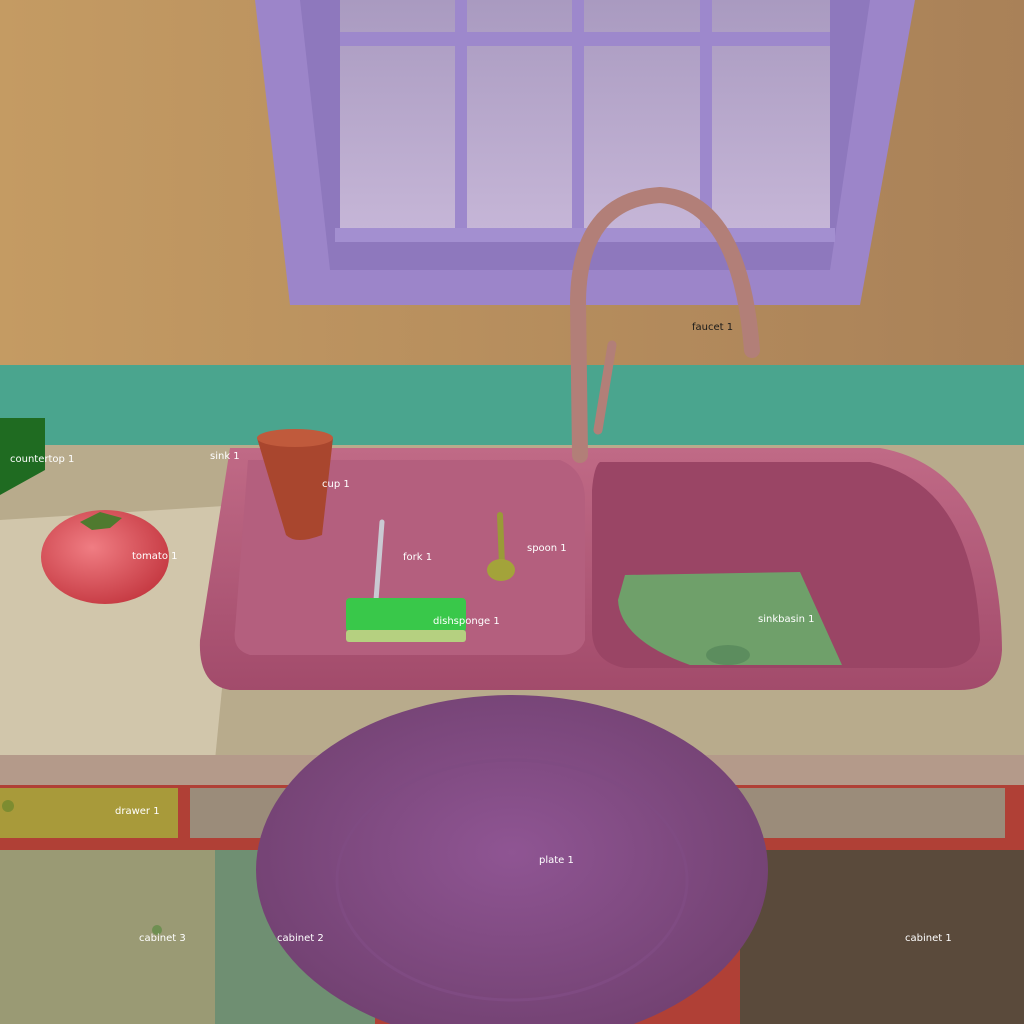 The image size is (1024, 1024). I want to click on backsplash, so click(512, 407).